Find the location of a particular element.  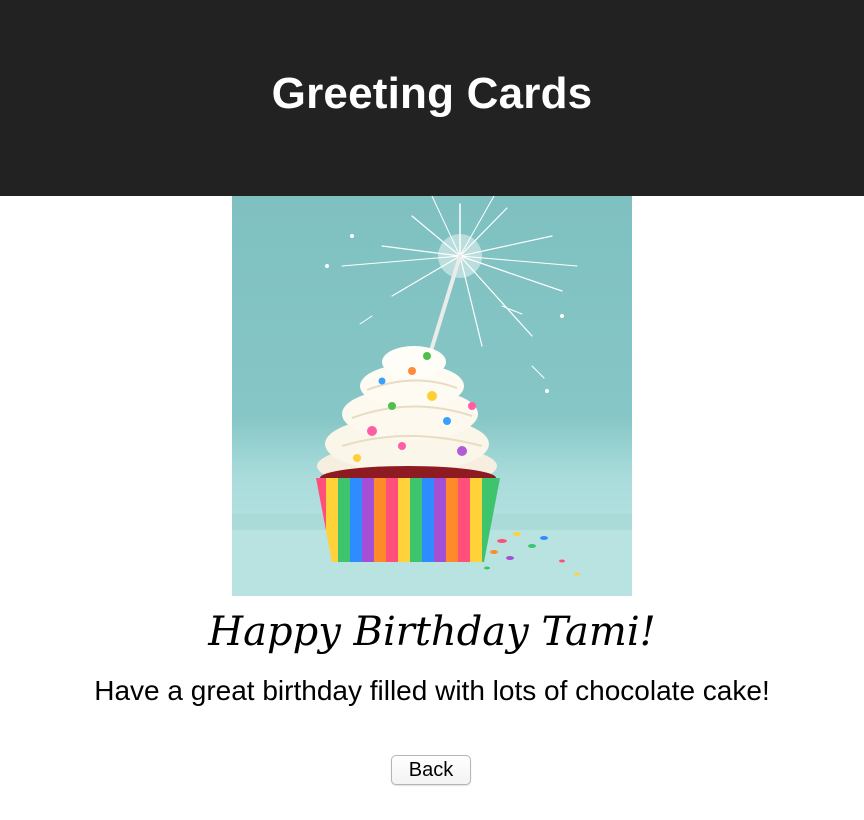

sparkler-icon is located at coordinates (451, 294).